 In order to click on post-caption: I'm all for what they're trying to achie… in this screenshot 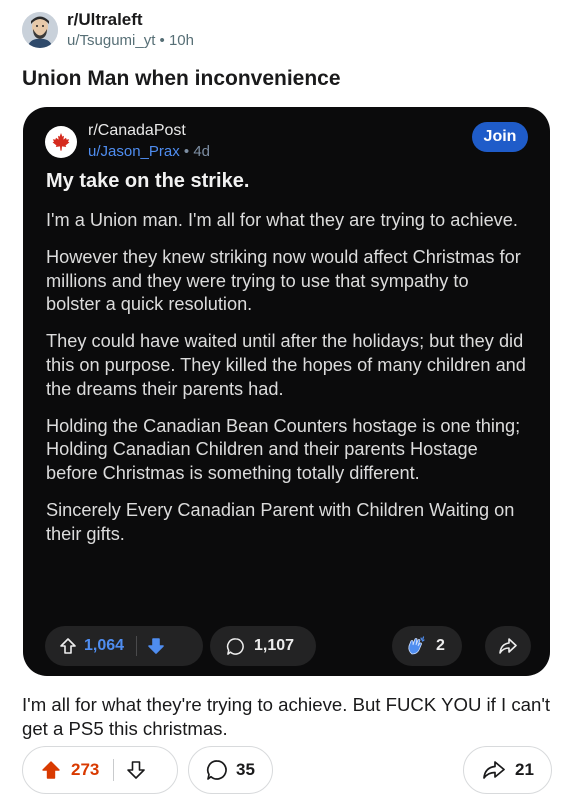, I will do `click(286, 716)`.